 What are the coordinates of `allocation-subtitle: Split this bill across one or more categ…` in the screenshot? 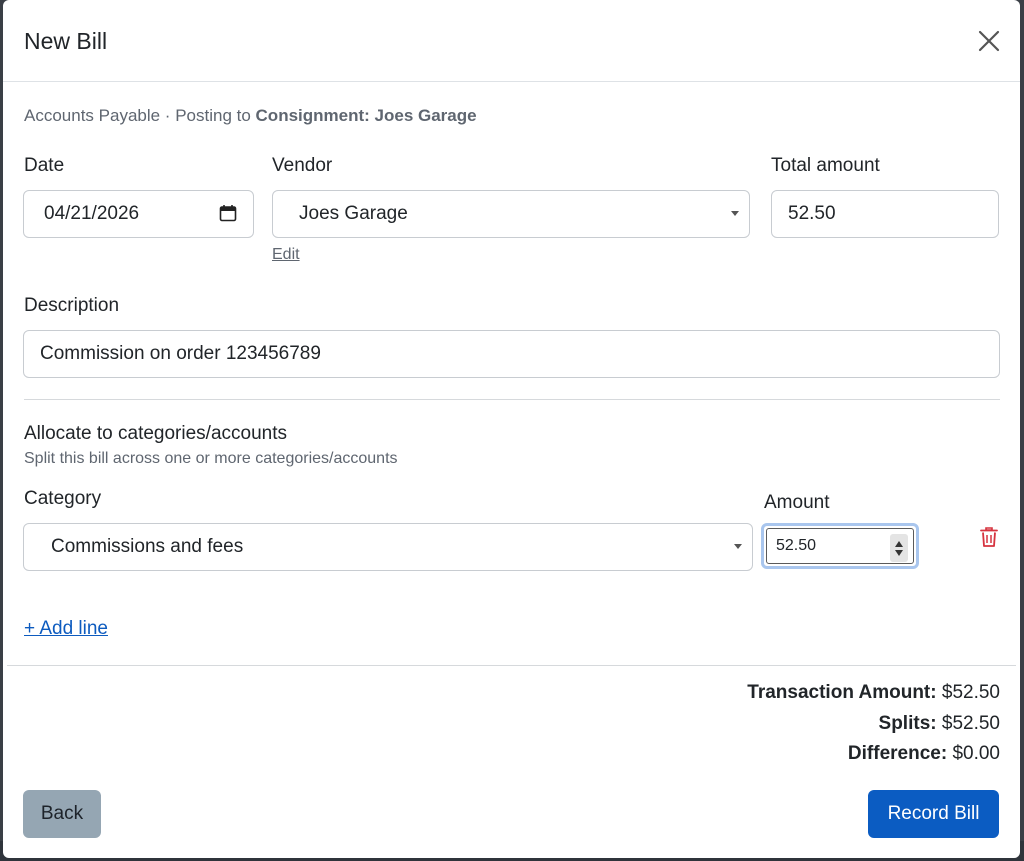 It's located at (211, 458).